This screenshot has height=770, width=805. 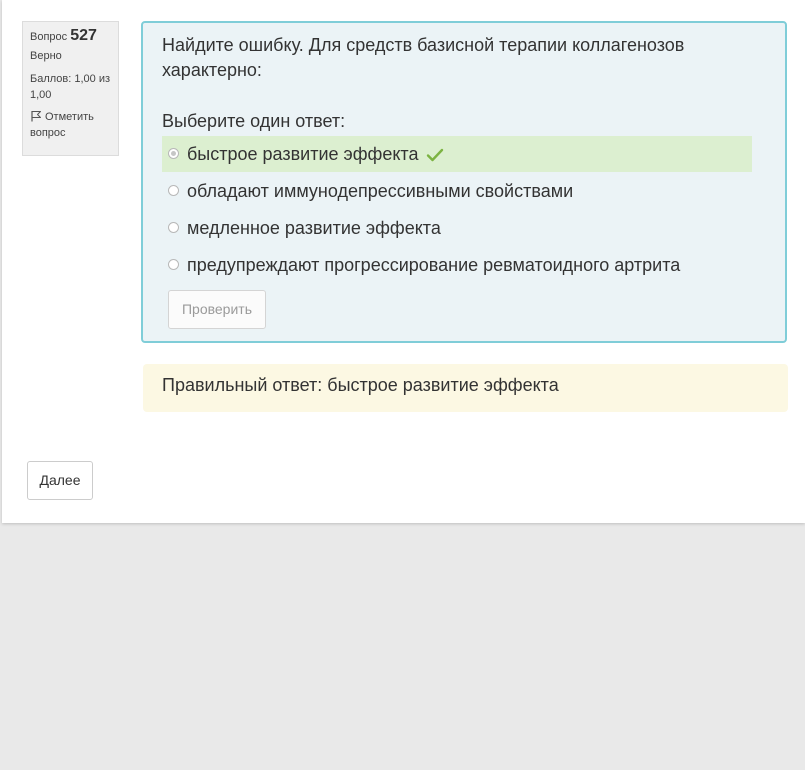 What do you see at coordinates (49, 37) in the screenshot?
I see `question-label: Вопрос` at bounding box center [49, 37].